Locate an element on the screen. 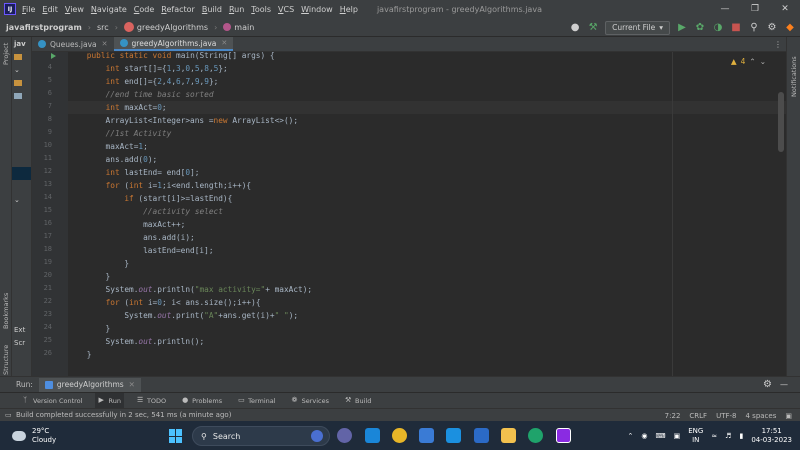 The image size is (800, 450). code-line: int end[]={2,4,6,7,9,9}; is located at coordinates (143, 81).